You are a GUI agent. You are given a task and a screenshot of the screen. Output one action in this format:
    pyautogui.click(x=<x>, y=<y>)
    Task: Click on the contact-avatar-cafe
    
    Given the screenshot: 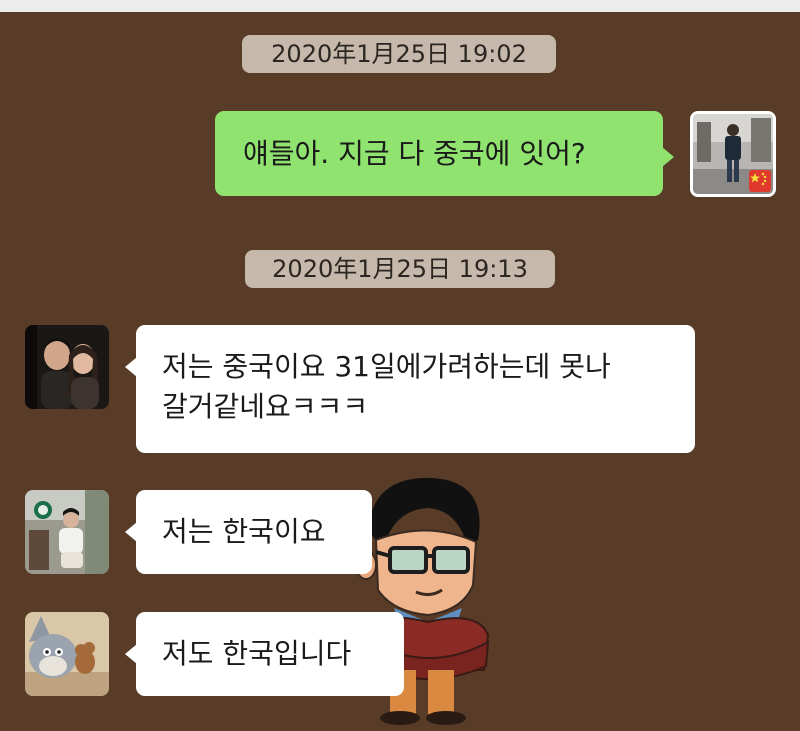 What is the action you would take?
    pyautogui.click(x=67, y=532)
    